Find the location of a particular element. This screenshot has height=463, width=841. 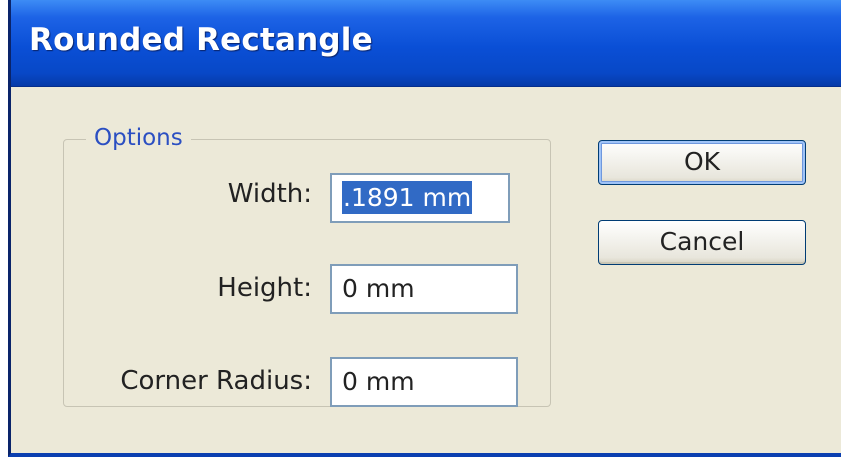

options-legend: Options is located at coordinates (138, 138).